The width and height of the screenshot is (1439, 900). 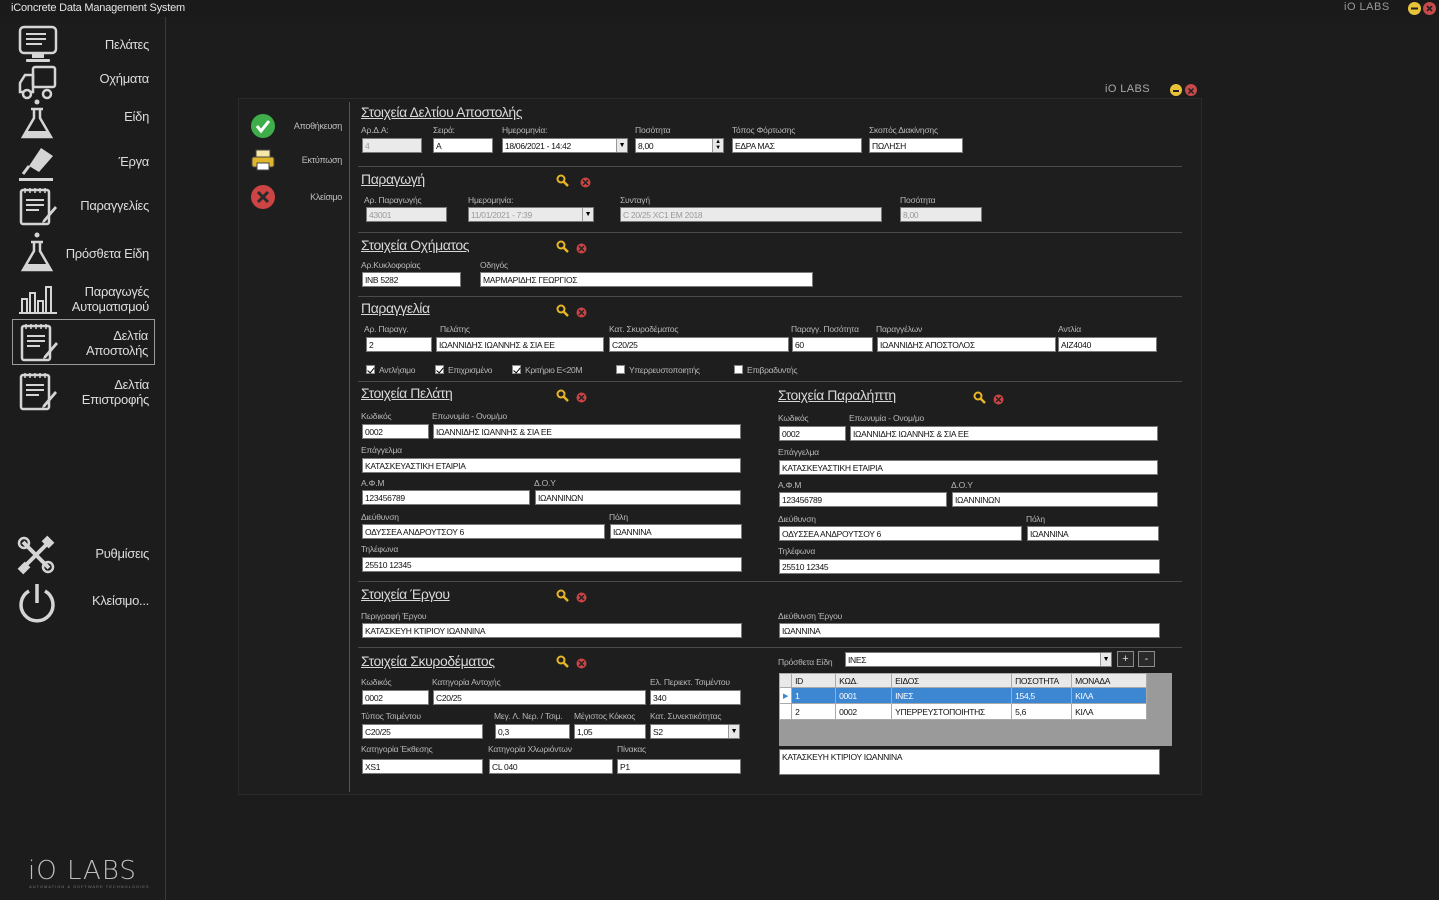 What do you see at coordinates (814, 680) in the screenshot?
I see `column-header: ID` at bounding box center [814, 680].